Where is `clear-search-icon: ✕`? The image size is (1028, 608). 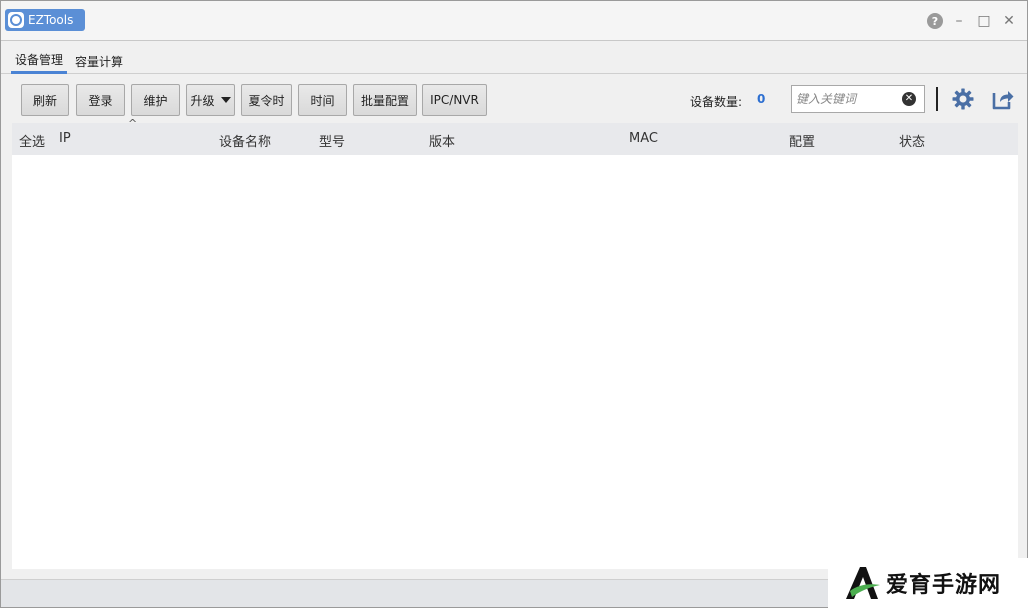 clear-search-icon: ✕ is located at coordinates (909, 99).